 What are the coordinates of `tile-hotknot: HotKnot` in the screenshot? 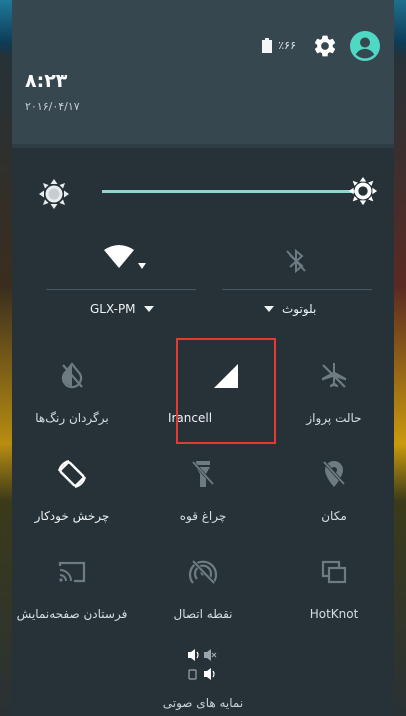 It's located at (334, 591).